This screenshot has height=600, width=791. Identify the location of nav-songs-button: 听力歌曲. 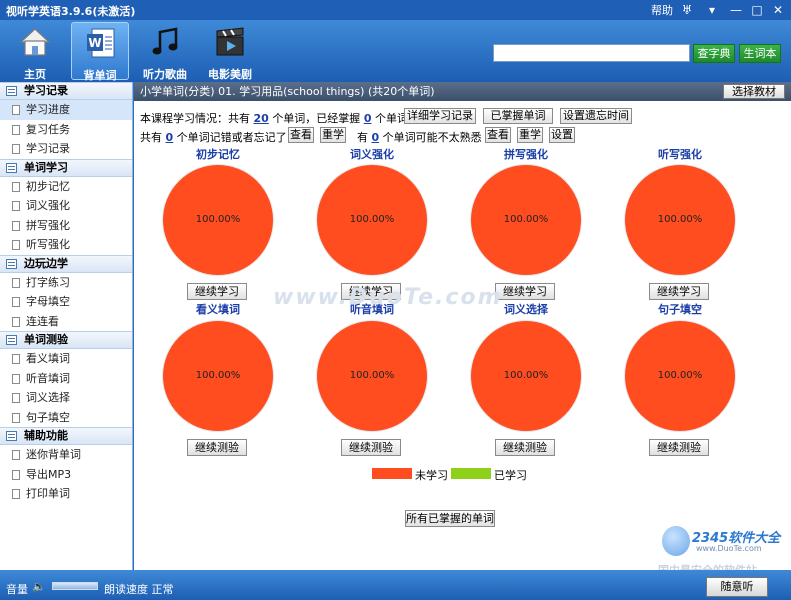
(165, 51).